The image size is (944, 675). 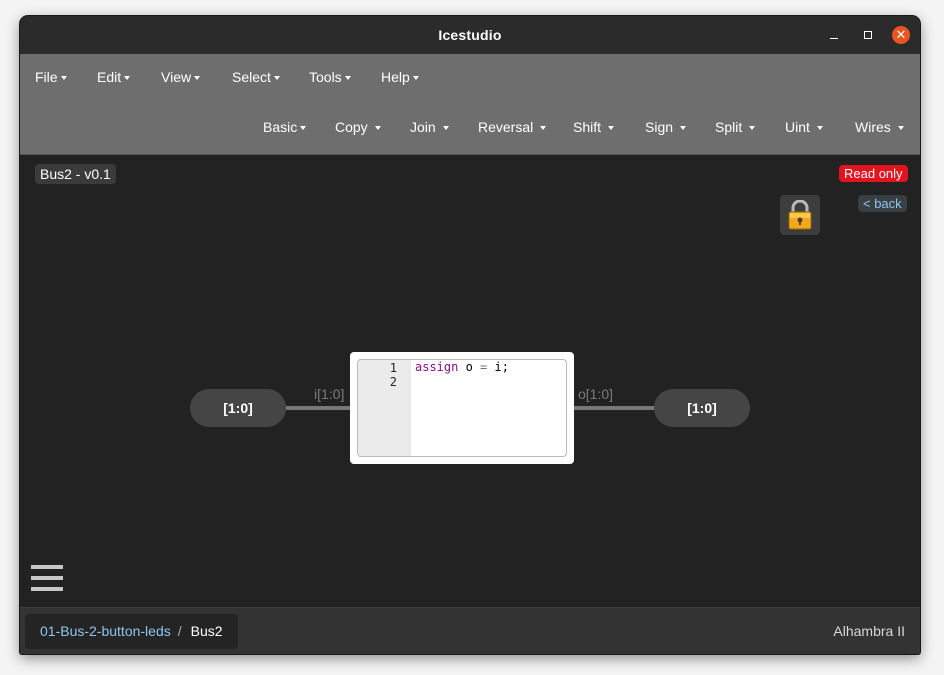 What do you see at coordinates (868, 35) in the screenshot?
I see `maximize-button` at bounding box center [868, 35].